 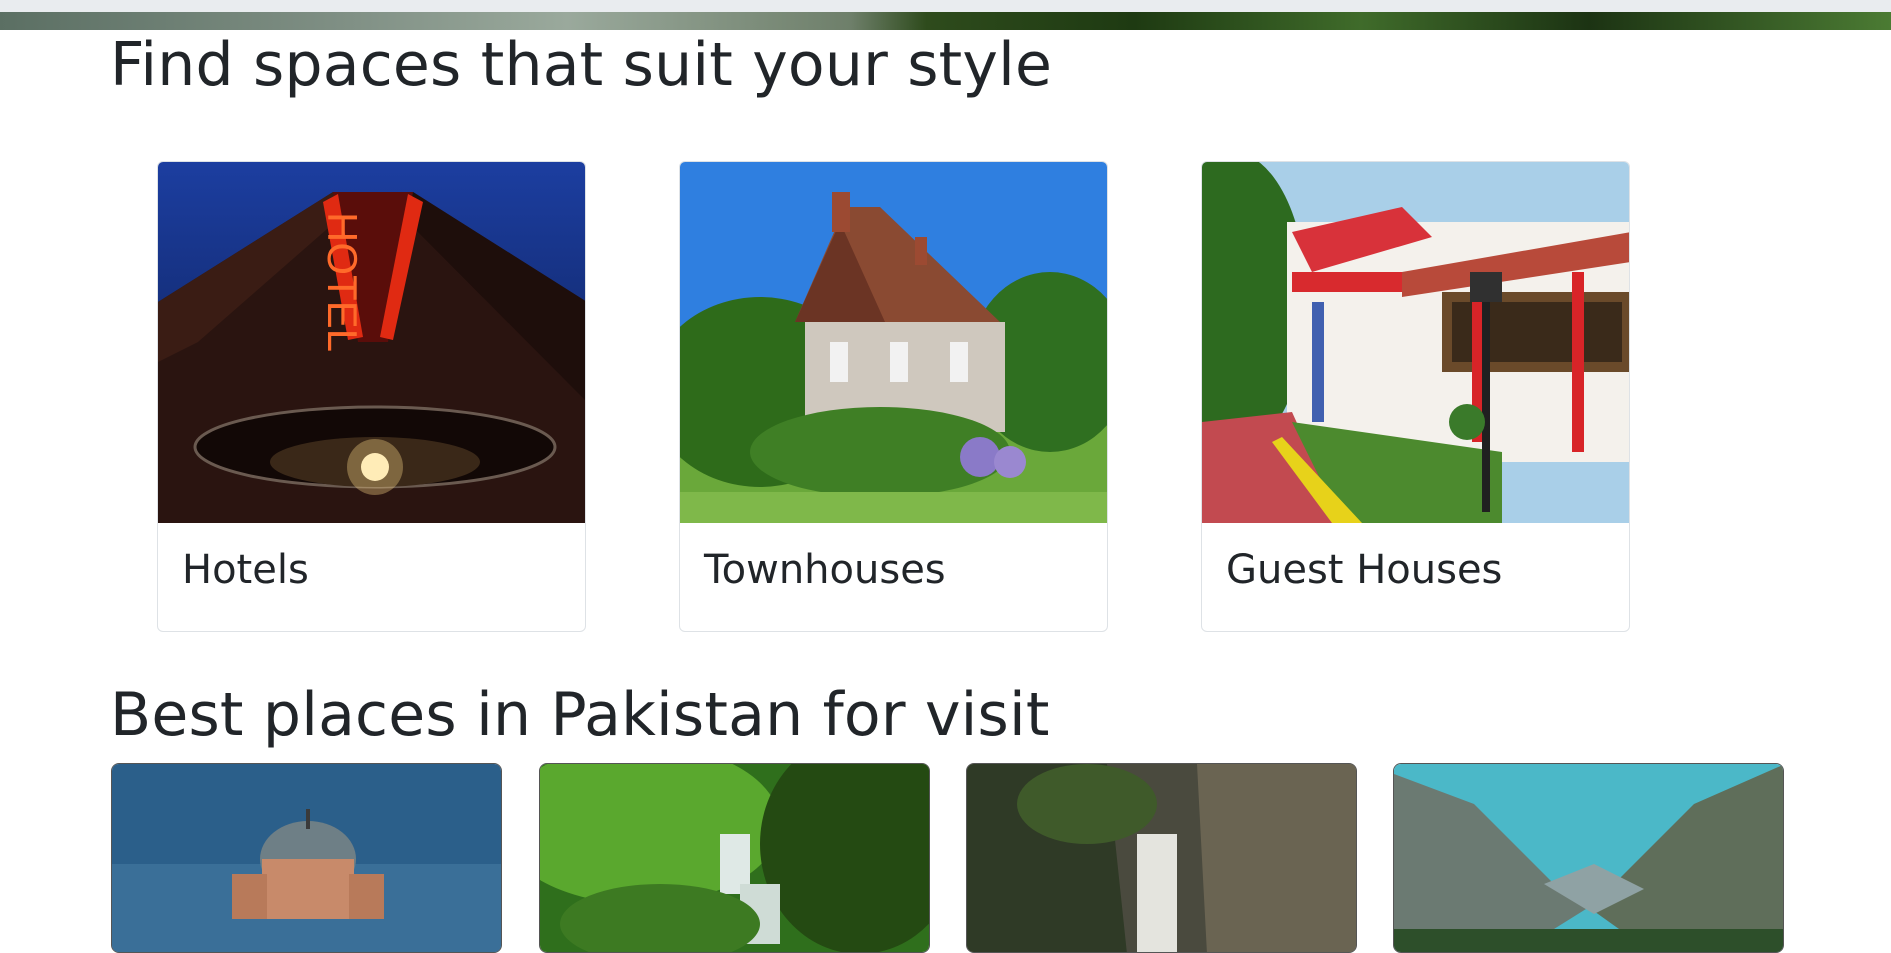 I want to click on guest-house-photo, so click(x=1415, y=342).